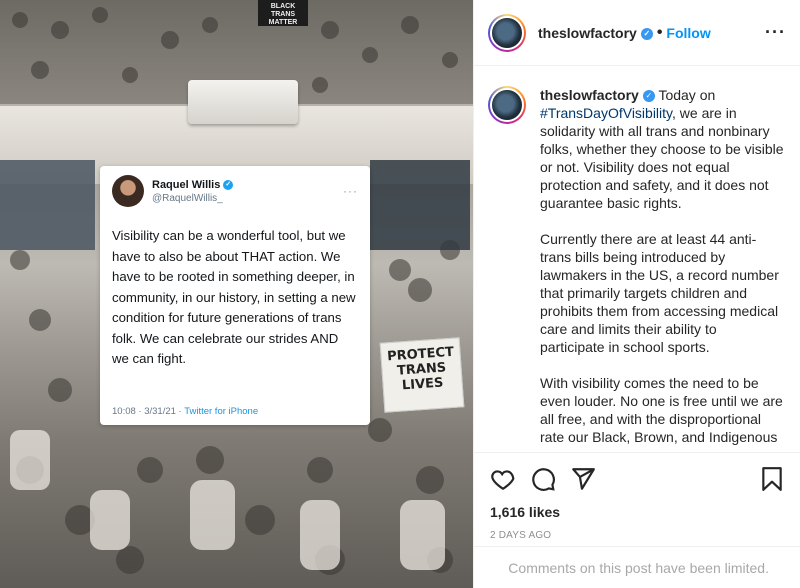 The width and height of the screenshot is (800, 588). Describe the element at coordinates (247, 191) in the screenshot. I see `tweet-author: Raquel Willis ✓ @RaquelWillis_` at that location.